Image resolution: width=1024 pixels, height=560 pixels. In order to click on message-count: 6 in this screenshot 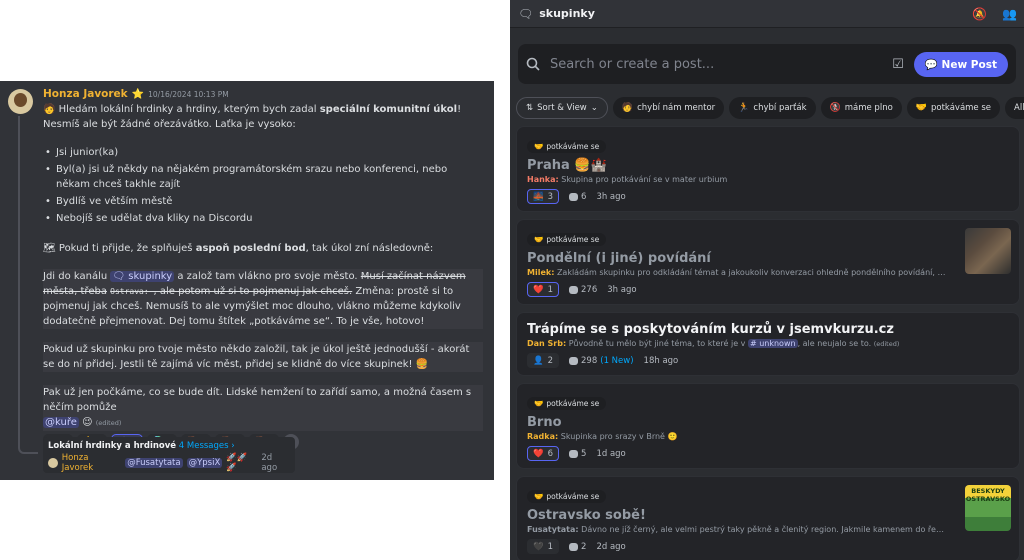, I will do `click(577, 197)`.